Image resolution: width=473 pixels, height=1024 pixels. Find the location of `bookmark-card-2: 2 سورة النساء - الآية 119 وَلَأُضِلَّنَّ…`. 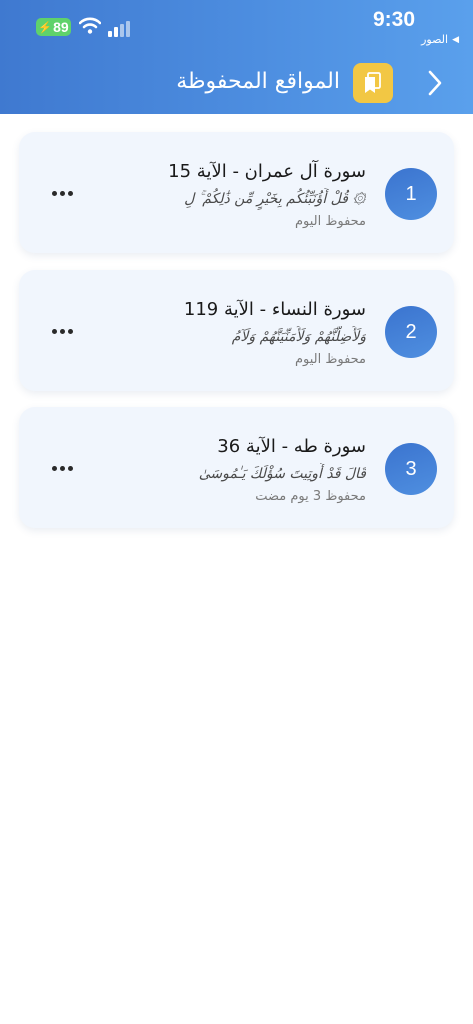

bookmark-card-2: 2 سورة النساء - الآية 119 وَلَأُضِلَّنَّ… is located at coordinates (236, 330).